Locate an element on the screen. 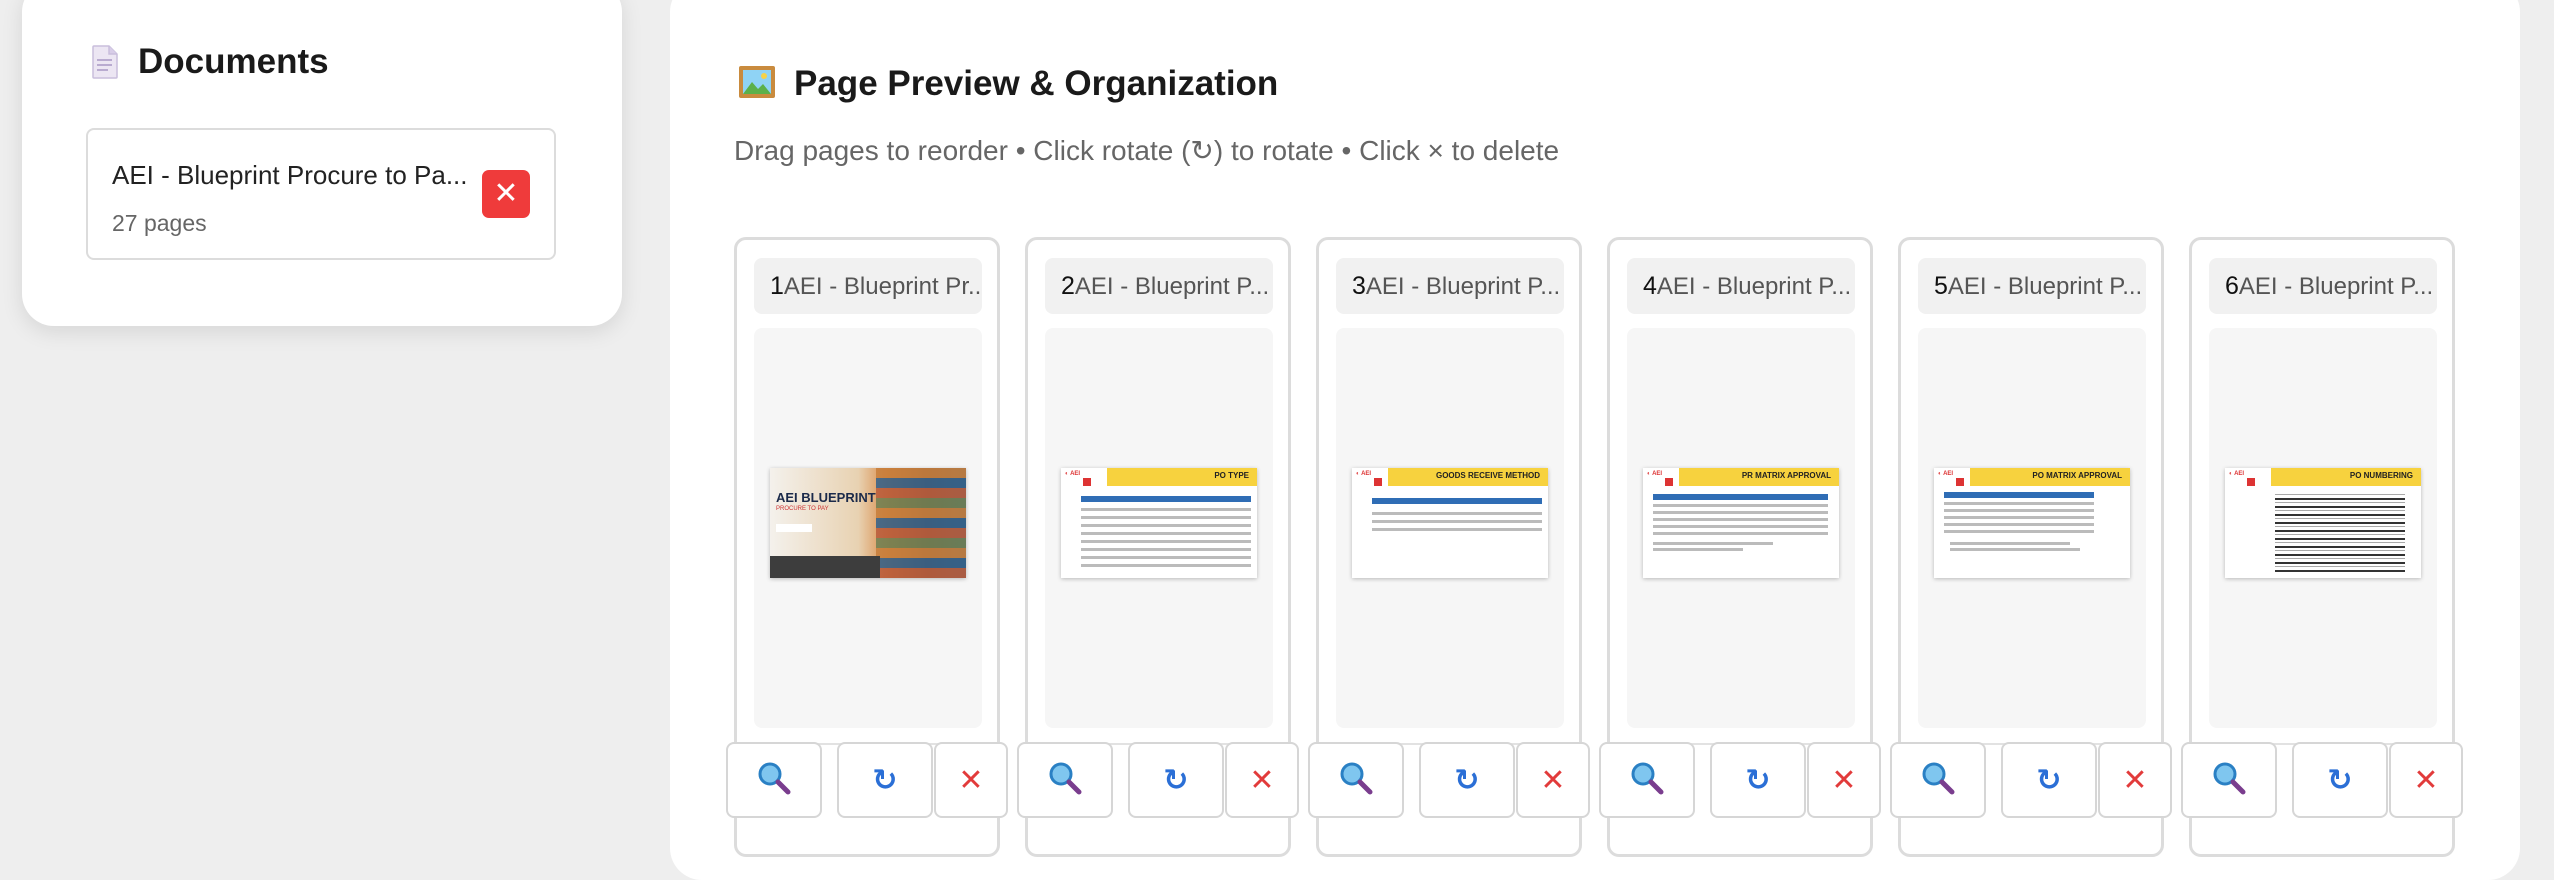  thumb-title: AEI BLUEPRINT is located at coordinates (826, 497).